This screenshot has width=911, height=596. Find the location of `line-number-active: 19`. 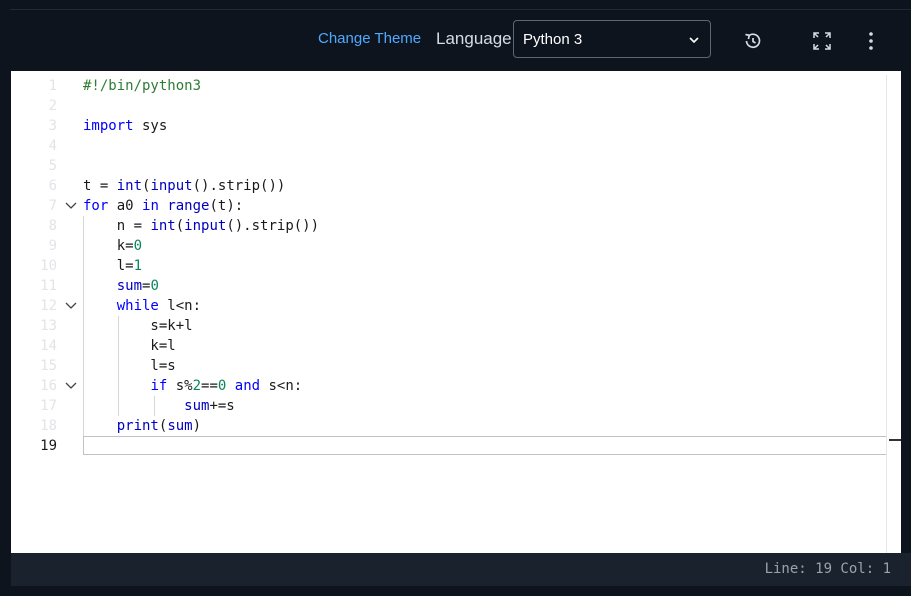

line-number-active: 19 is located at coordinates (48, 446).